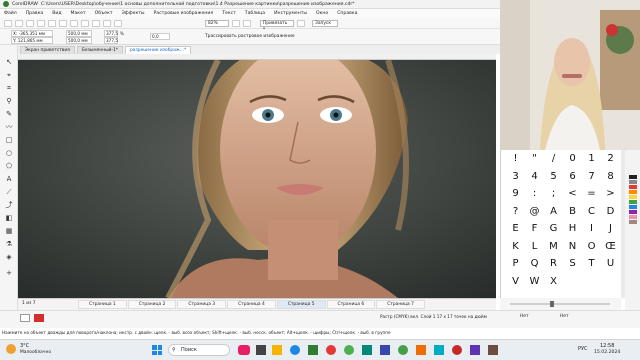  What do you see at coordinates (104, 13) in the screenshot?
I see `menu-object: Объект` at bounding box center [104, 13].